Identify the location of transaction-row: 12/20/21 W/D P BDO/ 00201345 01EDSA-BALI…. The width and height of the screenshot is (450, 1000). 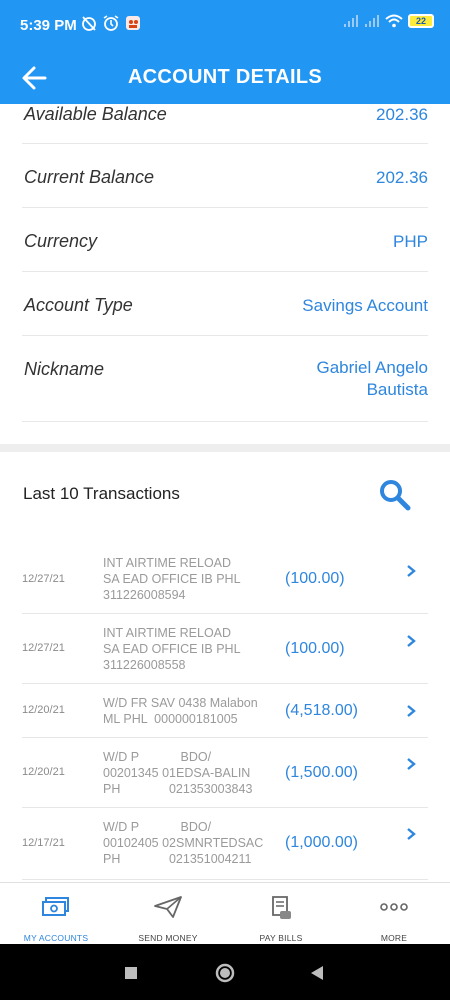
(225, 773).